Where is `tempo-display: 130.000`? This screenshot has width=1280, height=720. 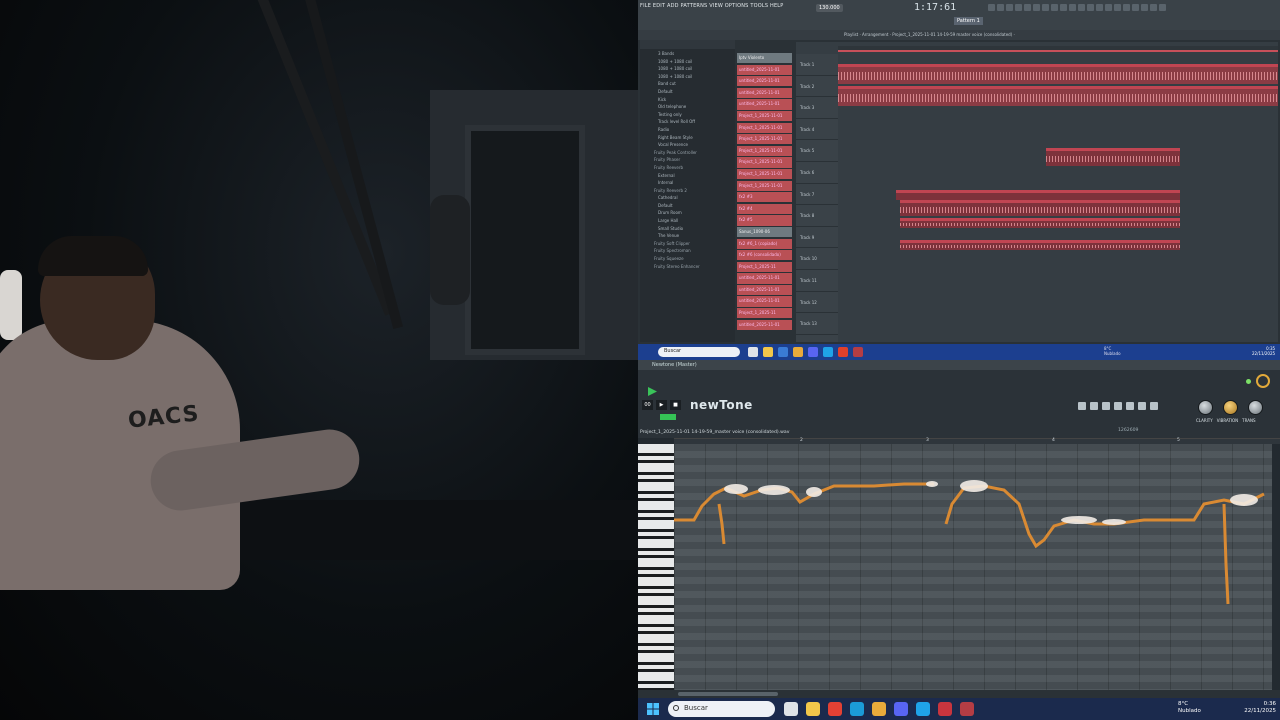
tempo-display: 130.000 is located at coordinates (829, 8).